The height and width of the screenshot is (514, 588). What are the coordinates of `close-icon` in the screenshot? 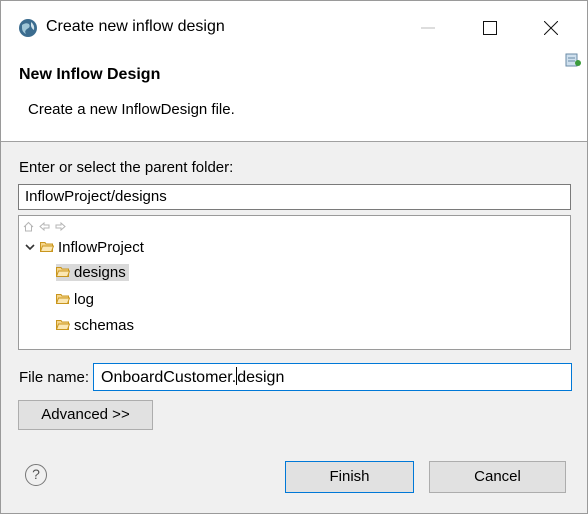 It's located at (551, 28).